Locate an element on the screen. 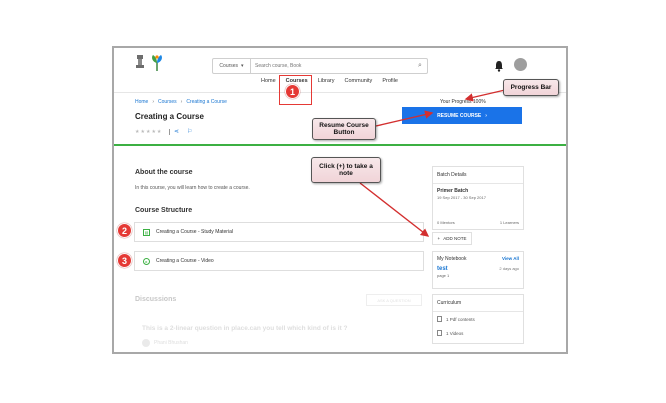 This screenshot has height=403, width=666. add-note-callout: Click (+) to take a note is located at coordinates (346, 170).